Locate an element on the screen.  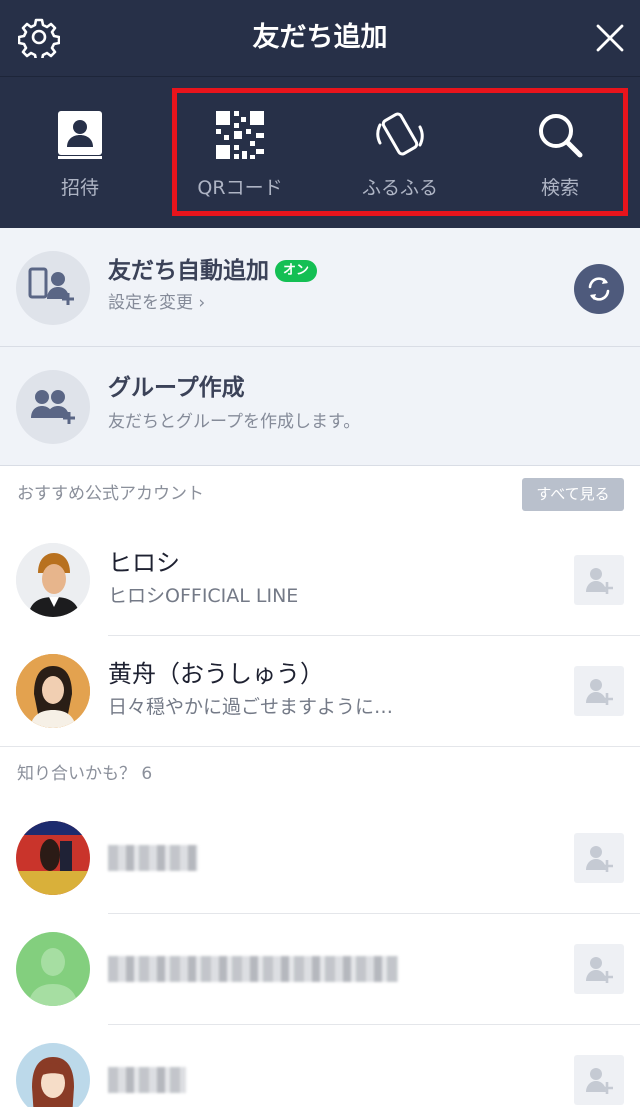
suggestions-section-title: 知り合いかも？ 6 is located at coordinates (85, 774).